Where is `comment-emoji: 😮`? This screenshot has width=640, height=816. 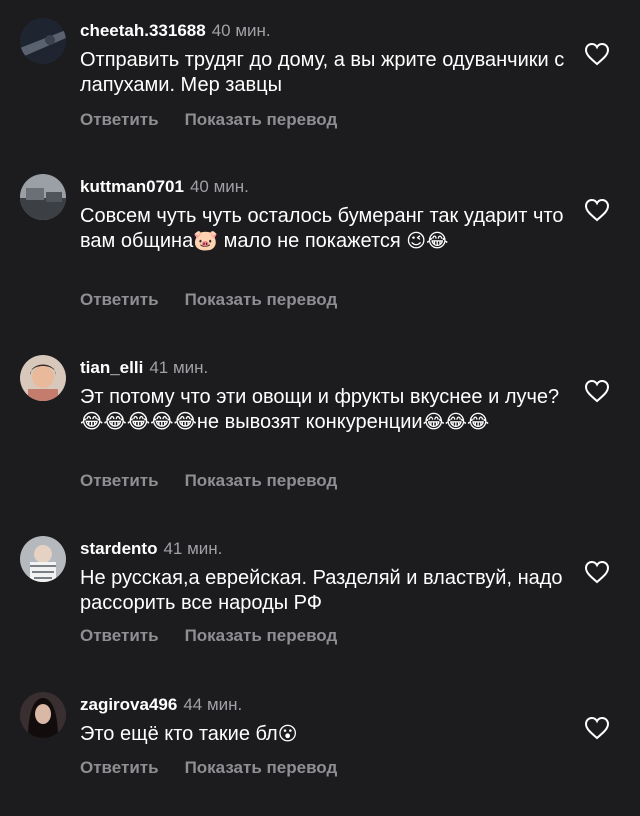
comment-emoji: 😮 is located at coordinates (287, 734).